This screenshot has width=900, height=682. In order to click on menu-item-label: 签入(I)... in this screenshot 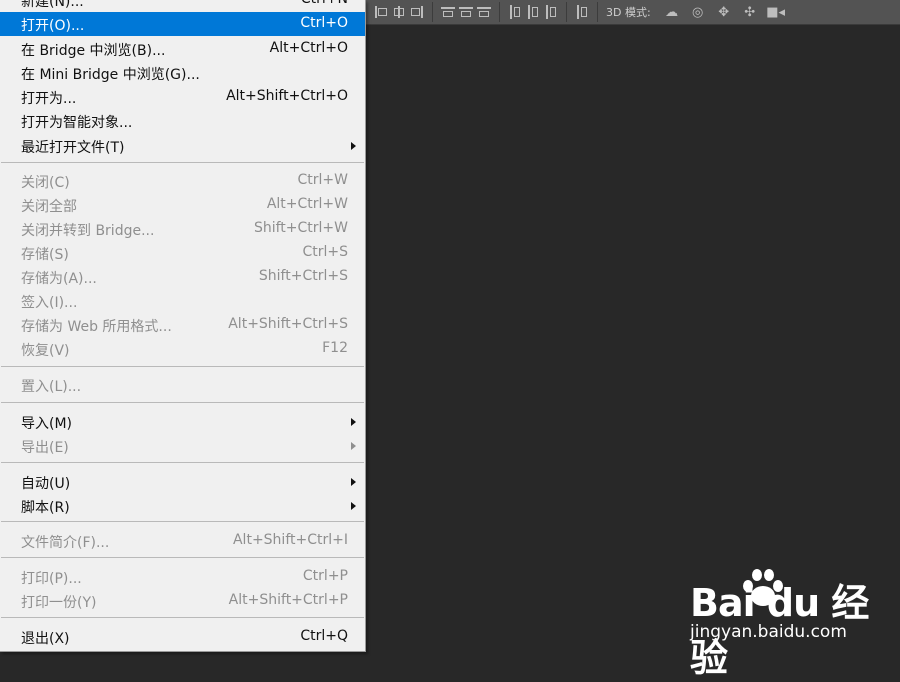, I will do `click(49, 303)`.